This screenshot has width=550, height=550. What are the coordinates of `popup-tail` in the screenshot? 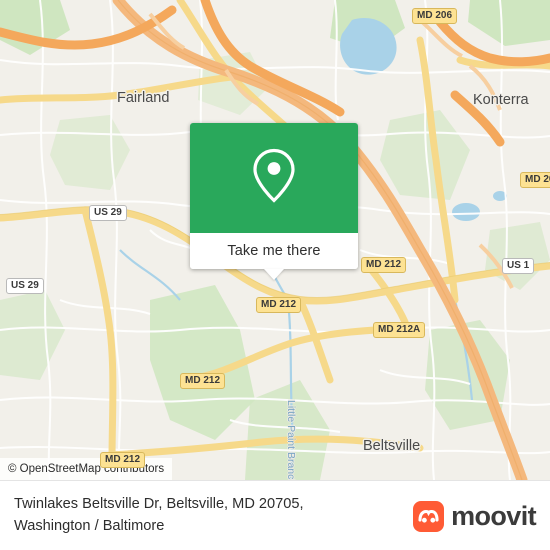 It's located at (274, 274).